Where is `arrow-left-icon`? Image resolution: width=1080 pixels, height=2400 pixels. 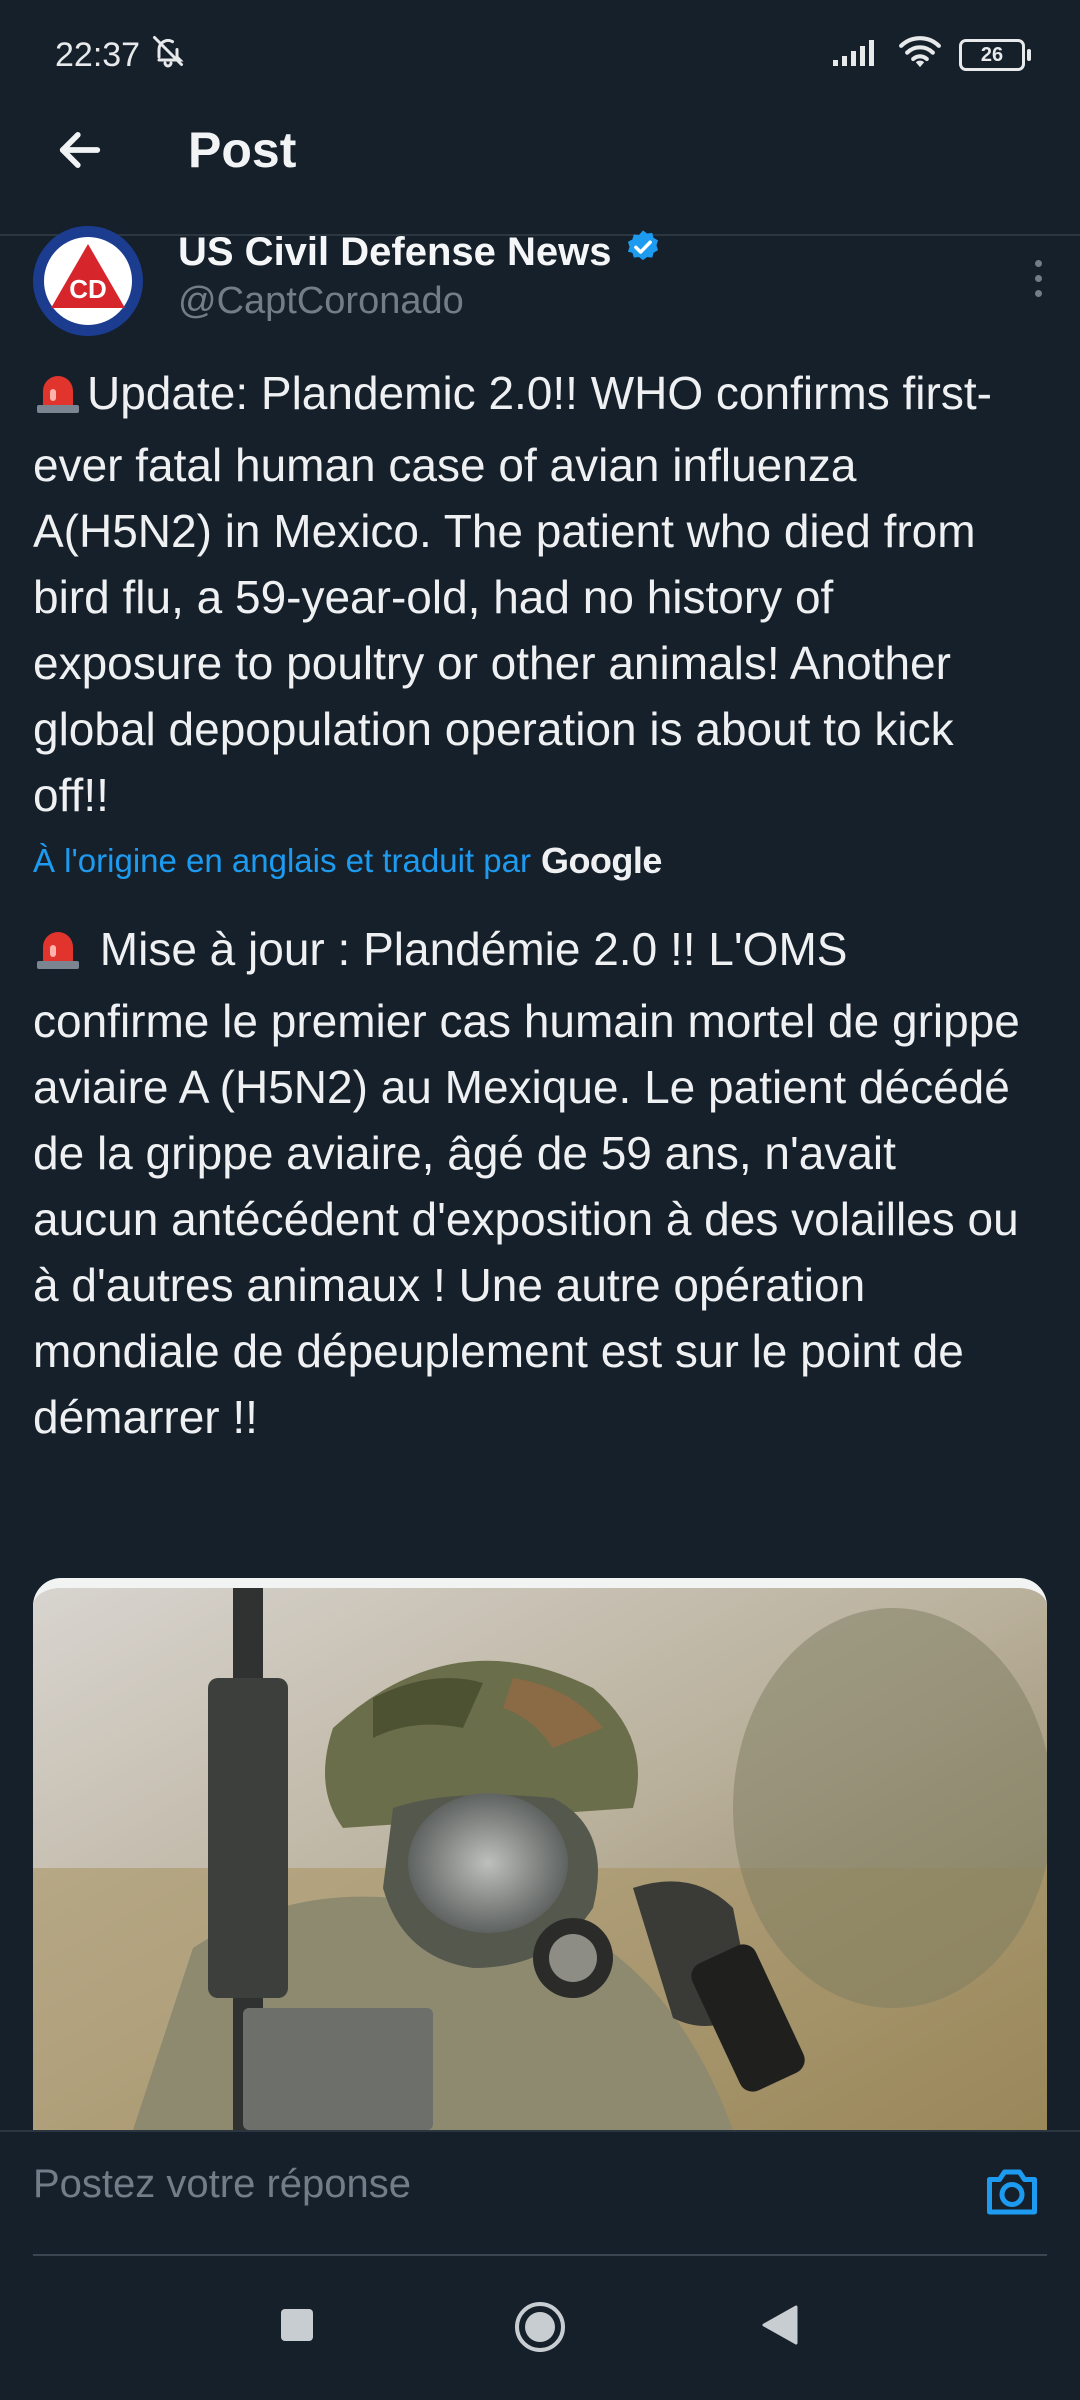
arrow-left-icon is located at coordinates (80, 150).